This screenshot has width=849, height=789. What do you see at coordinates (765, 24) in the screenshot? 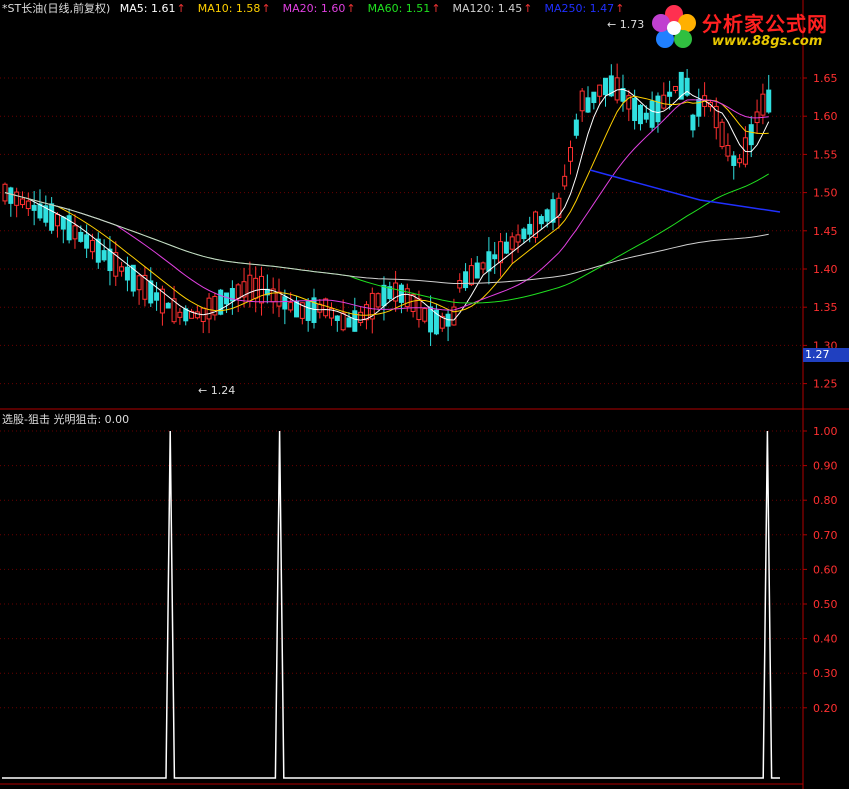
I see `logo-title: 分析家公式网` at bounding box center [765, 24].